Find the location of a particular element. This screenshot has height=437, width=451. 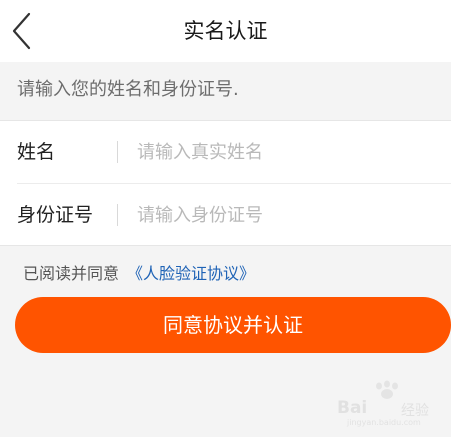

baidu-jingyan-watermark: Bai 经验 jingyan.baidu.com is located at coordinates (389, 404).